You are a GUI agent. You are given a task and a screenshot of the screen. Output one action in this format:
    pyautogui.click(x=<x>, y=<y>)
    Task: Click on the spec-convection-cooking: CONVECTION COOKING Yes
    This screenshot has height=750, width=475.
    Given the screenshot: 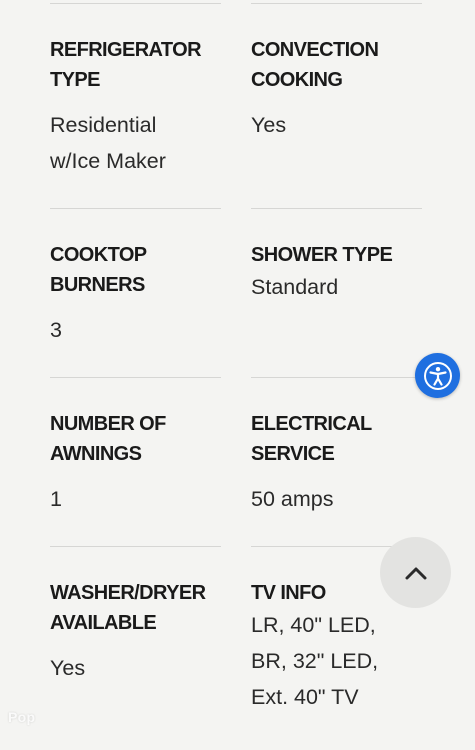 What is the action you would take?
    pyautogui.click(x=343, y=89)
    